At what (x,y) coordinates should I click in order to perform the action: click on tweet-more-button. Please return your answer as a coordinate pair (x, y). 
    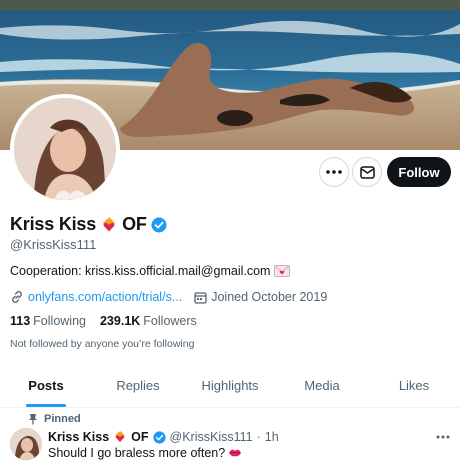
    Looking at the image, I should click on (443, 437).